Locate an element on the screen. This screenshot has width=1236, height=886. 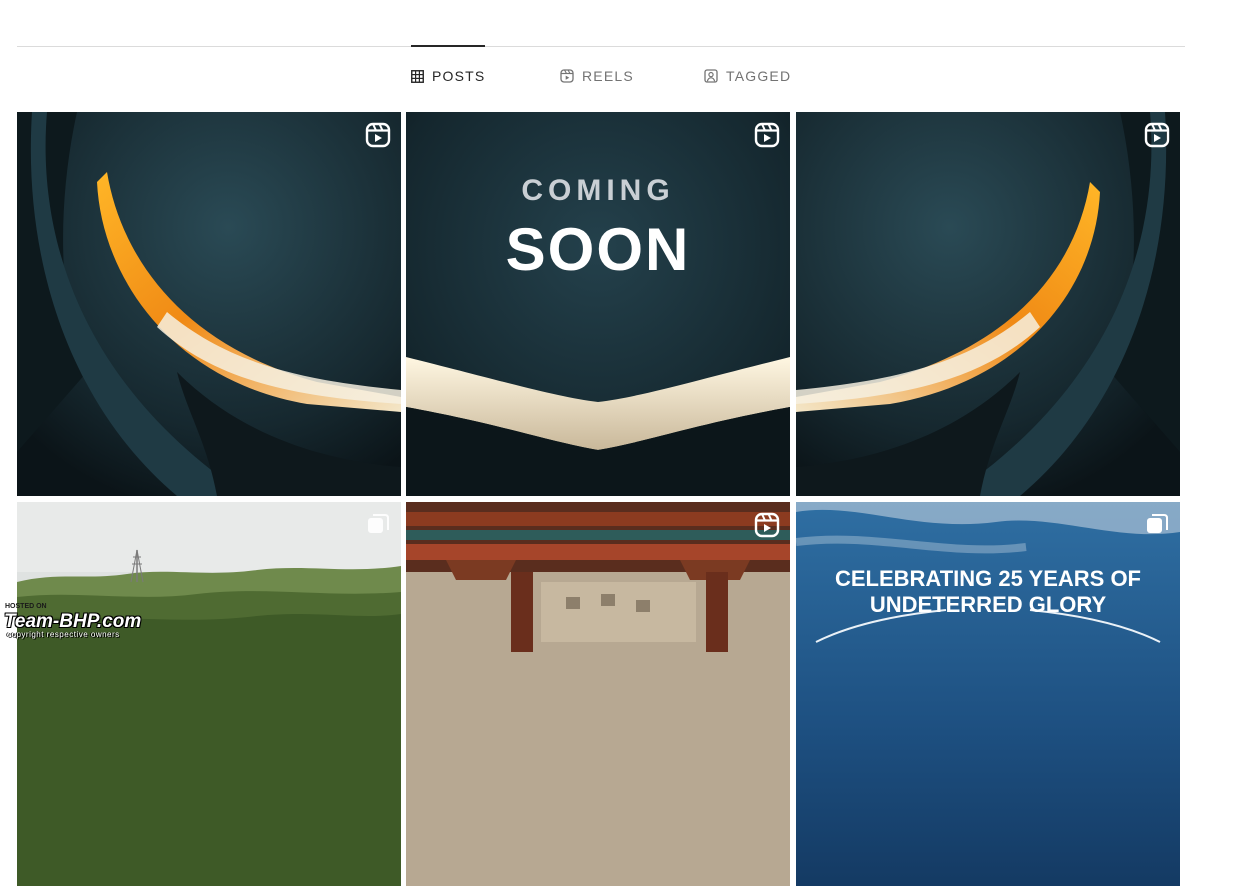
landscape-image is located at coordinates (209, 694).